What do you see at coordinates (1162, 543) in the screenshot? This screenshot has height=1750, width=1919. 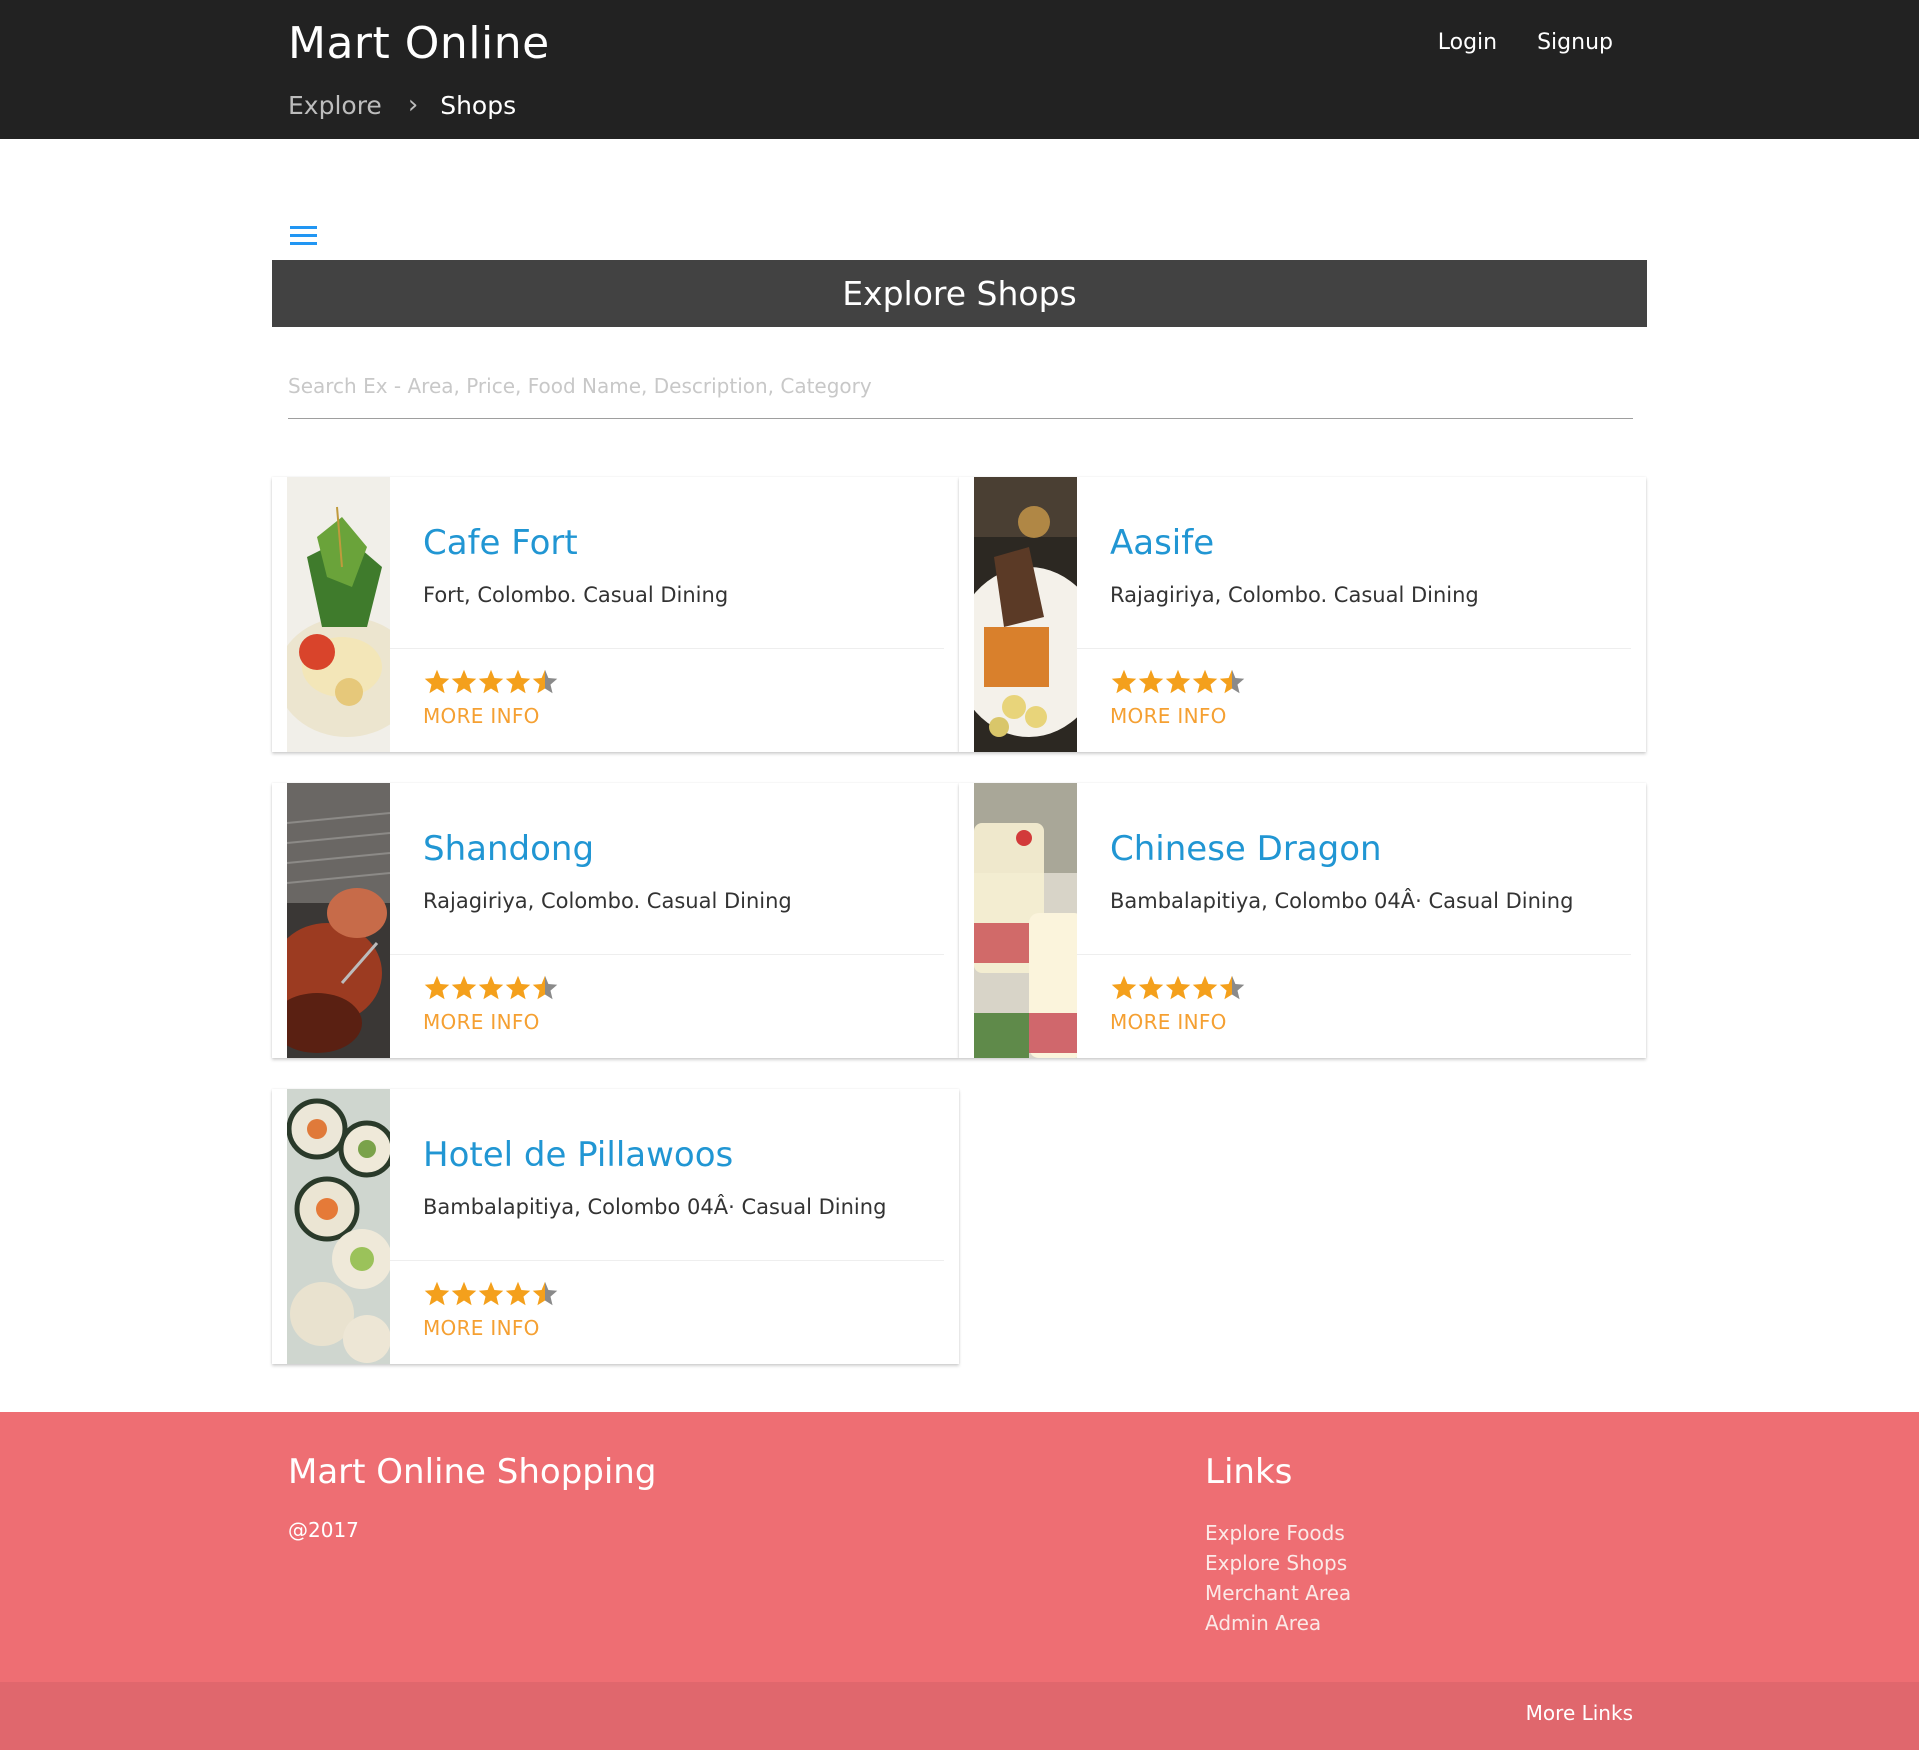 I see `shop-name: Aasife` at bounding box center [1162, 543].